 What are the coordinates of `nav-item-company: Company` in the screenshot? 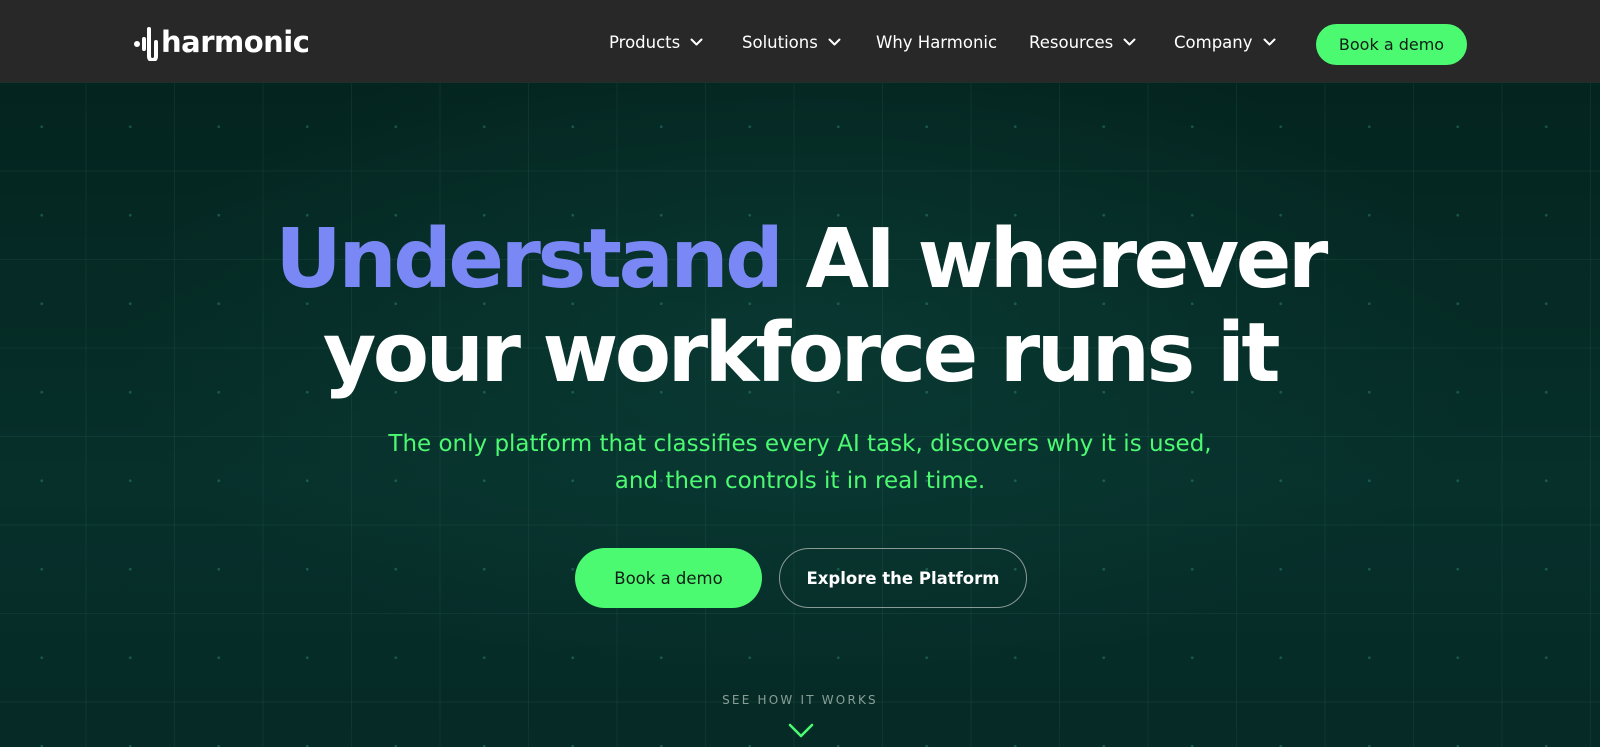 It's located at (1225, 42).